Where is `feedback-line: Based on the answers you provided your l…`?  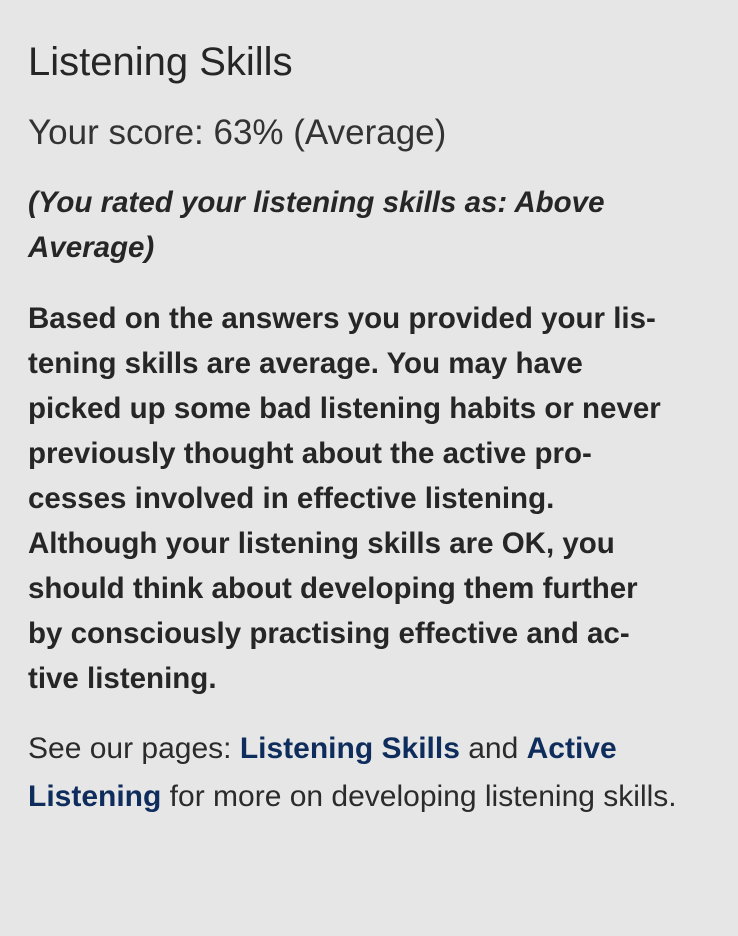
feedback-line: Based on the answers you provided your l… is located at coordinates (342, 318).